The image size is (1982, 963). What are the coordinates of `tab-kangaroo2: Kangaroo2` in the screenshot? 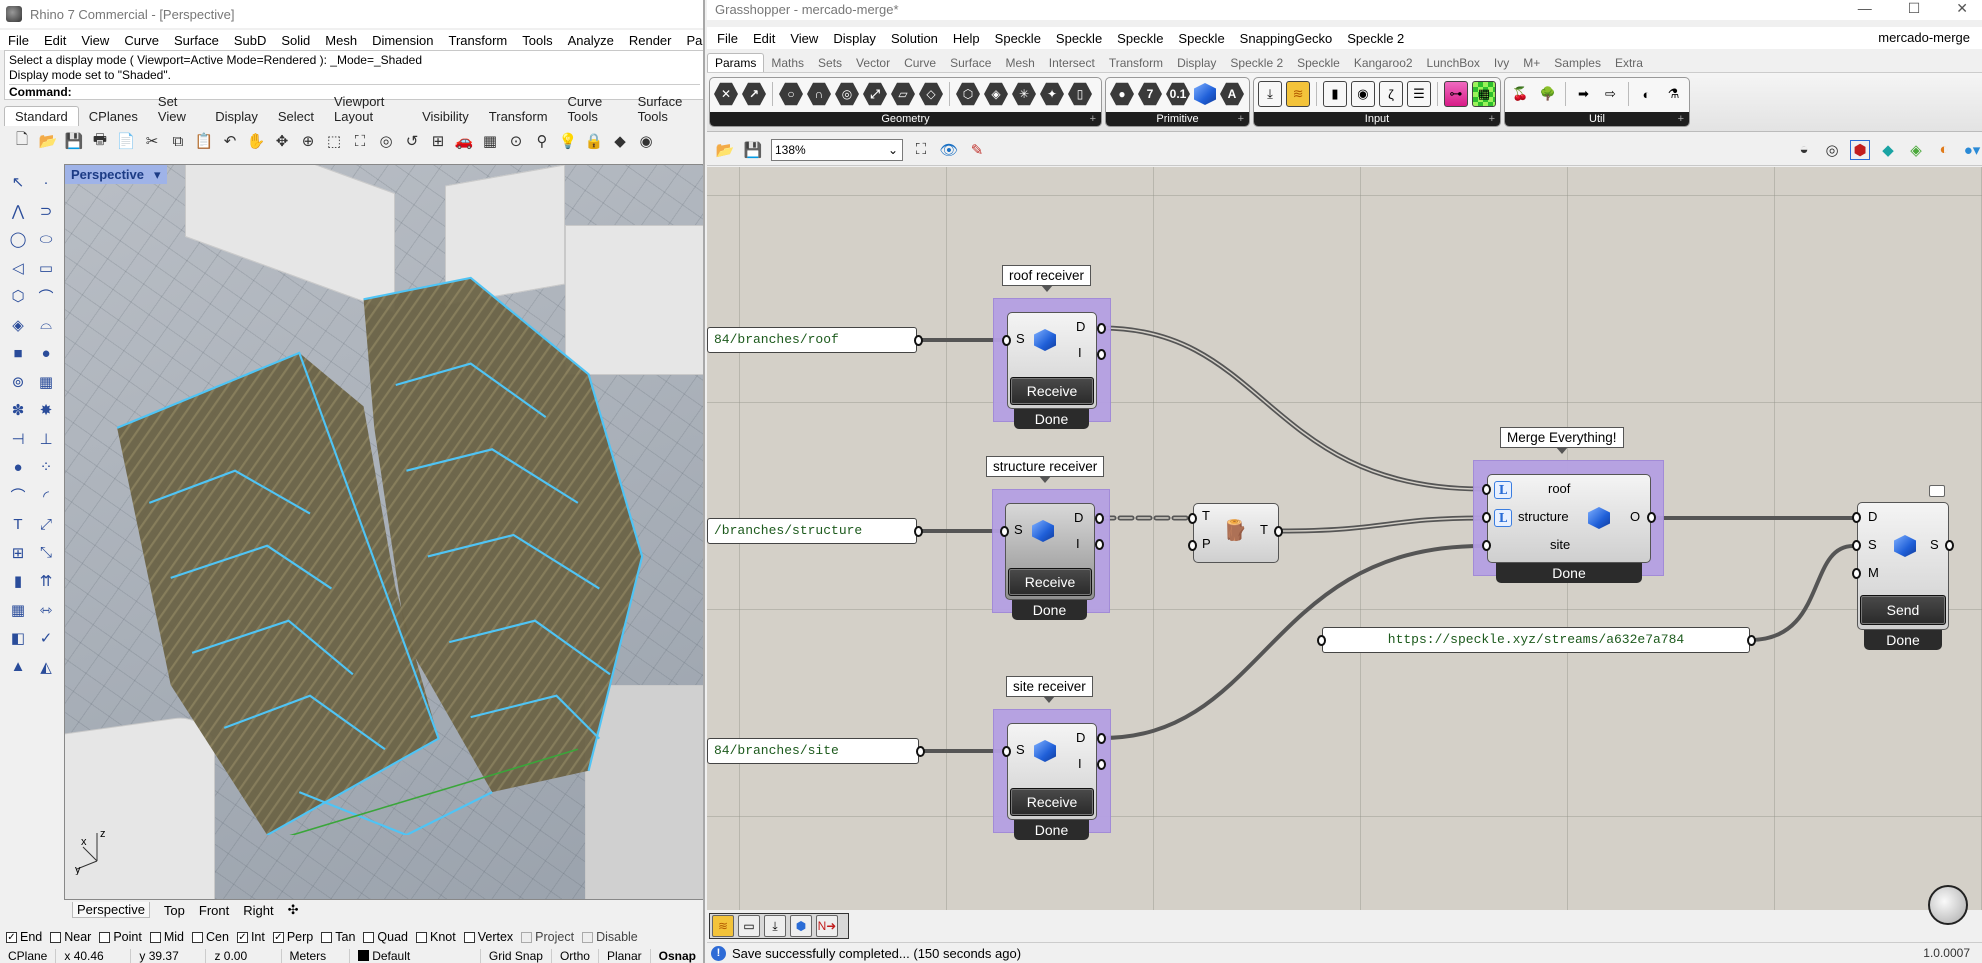 It's located at (1383, 63).